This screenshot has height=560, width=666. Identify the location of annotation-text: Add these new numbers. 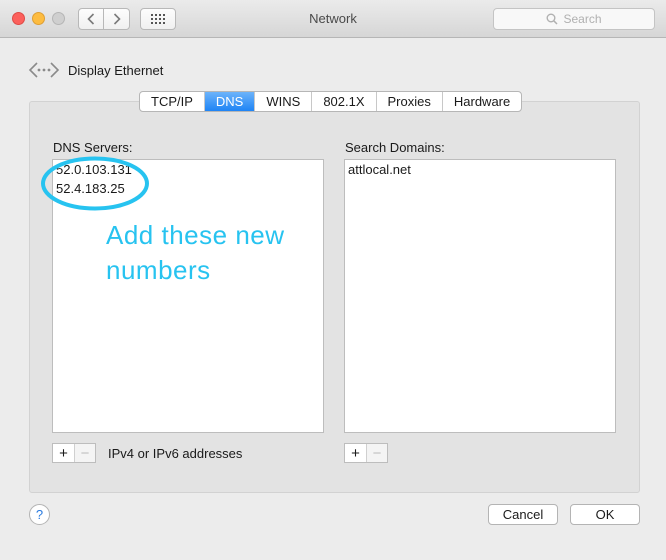
(195, 253).